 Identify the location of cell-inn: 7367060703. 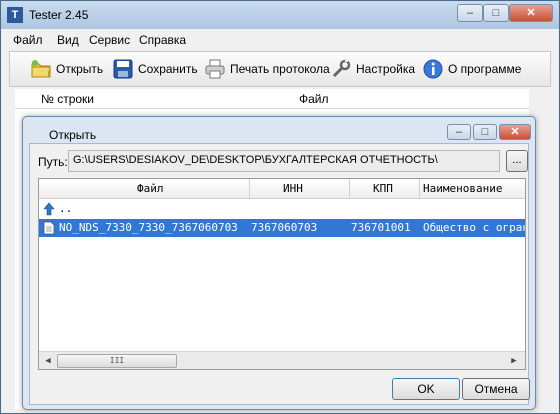
(284, 227).